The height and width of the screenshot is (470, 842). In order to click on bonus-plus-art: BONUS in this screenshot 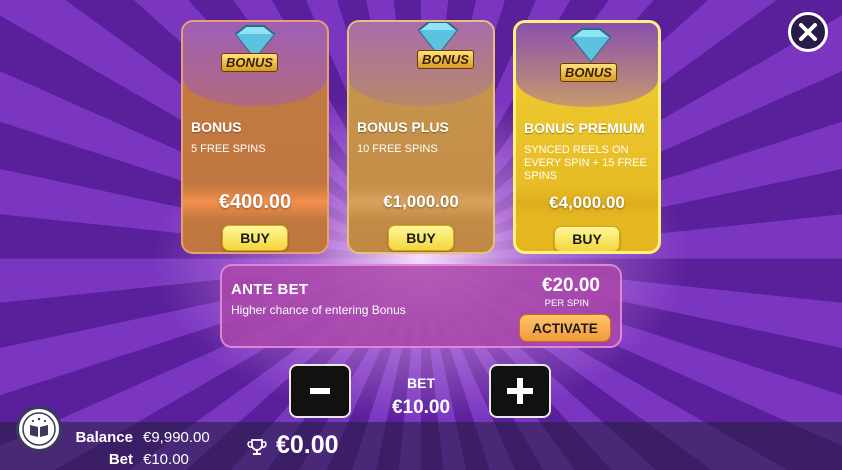, I will do `click(421, 64)`.